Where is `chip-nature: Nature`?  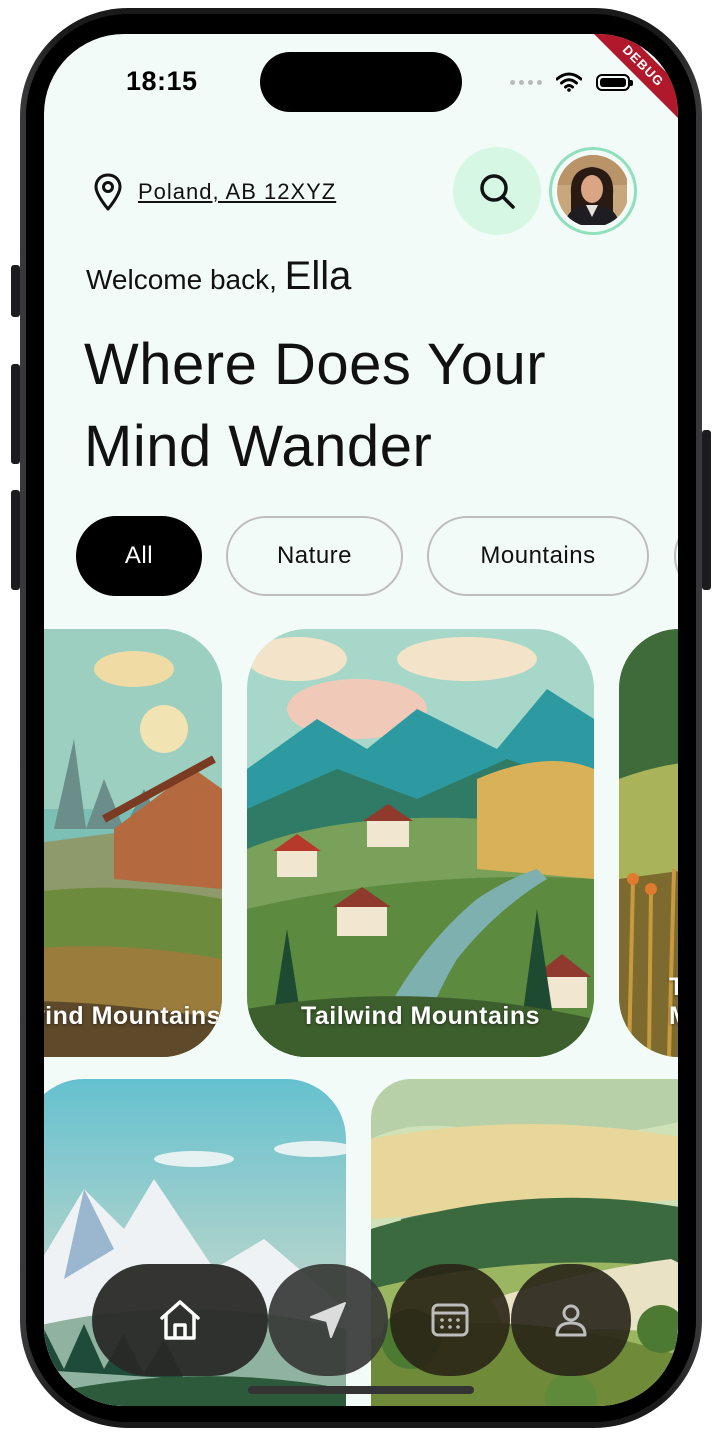
chip-nature: Nature is located at coordinates (314, 556).